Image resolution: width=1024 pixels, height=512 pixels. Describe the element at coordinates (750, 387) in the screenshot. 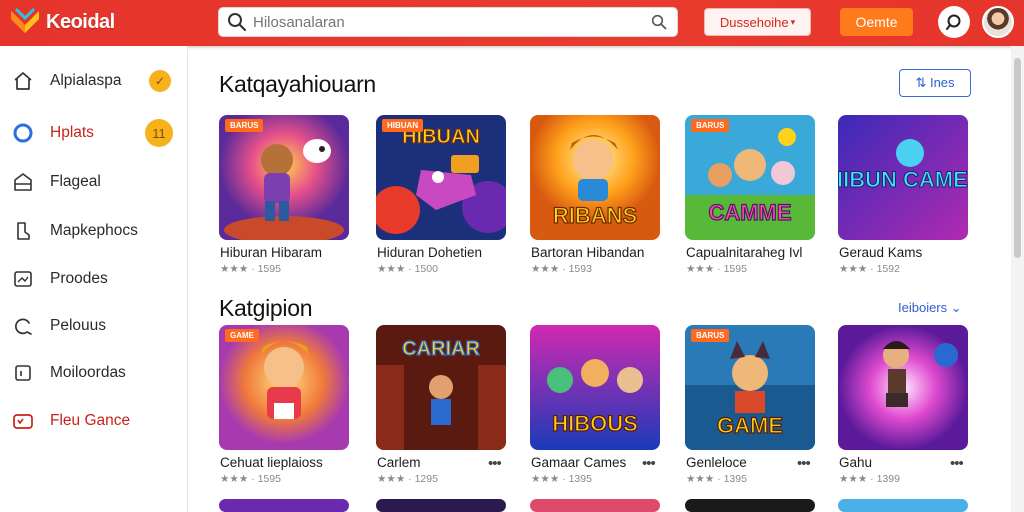

I see `game-thumbnail: GAME BARUS` at that location.